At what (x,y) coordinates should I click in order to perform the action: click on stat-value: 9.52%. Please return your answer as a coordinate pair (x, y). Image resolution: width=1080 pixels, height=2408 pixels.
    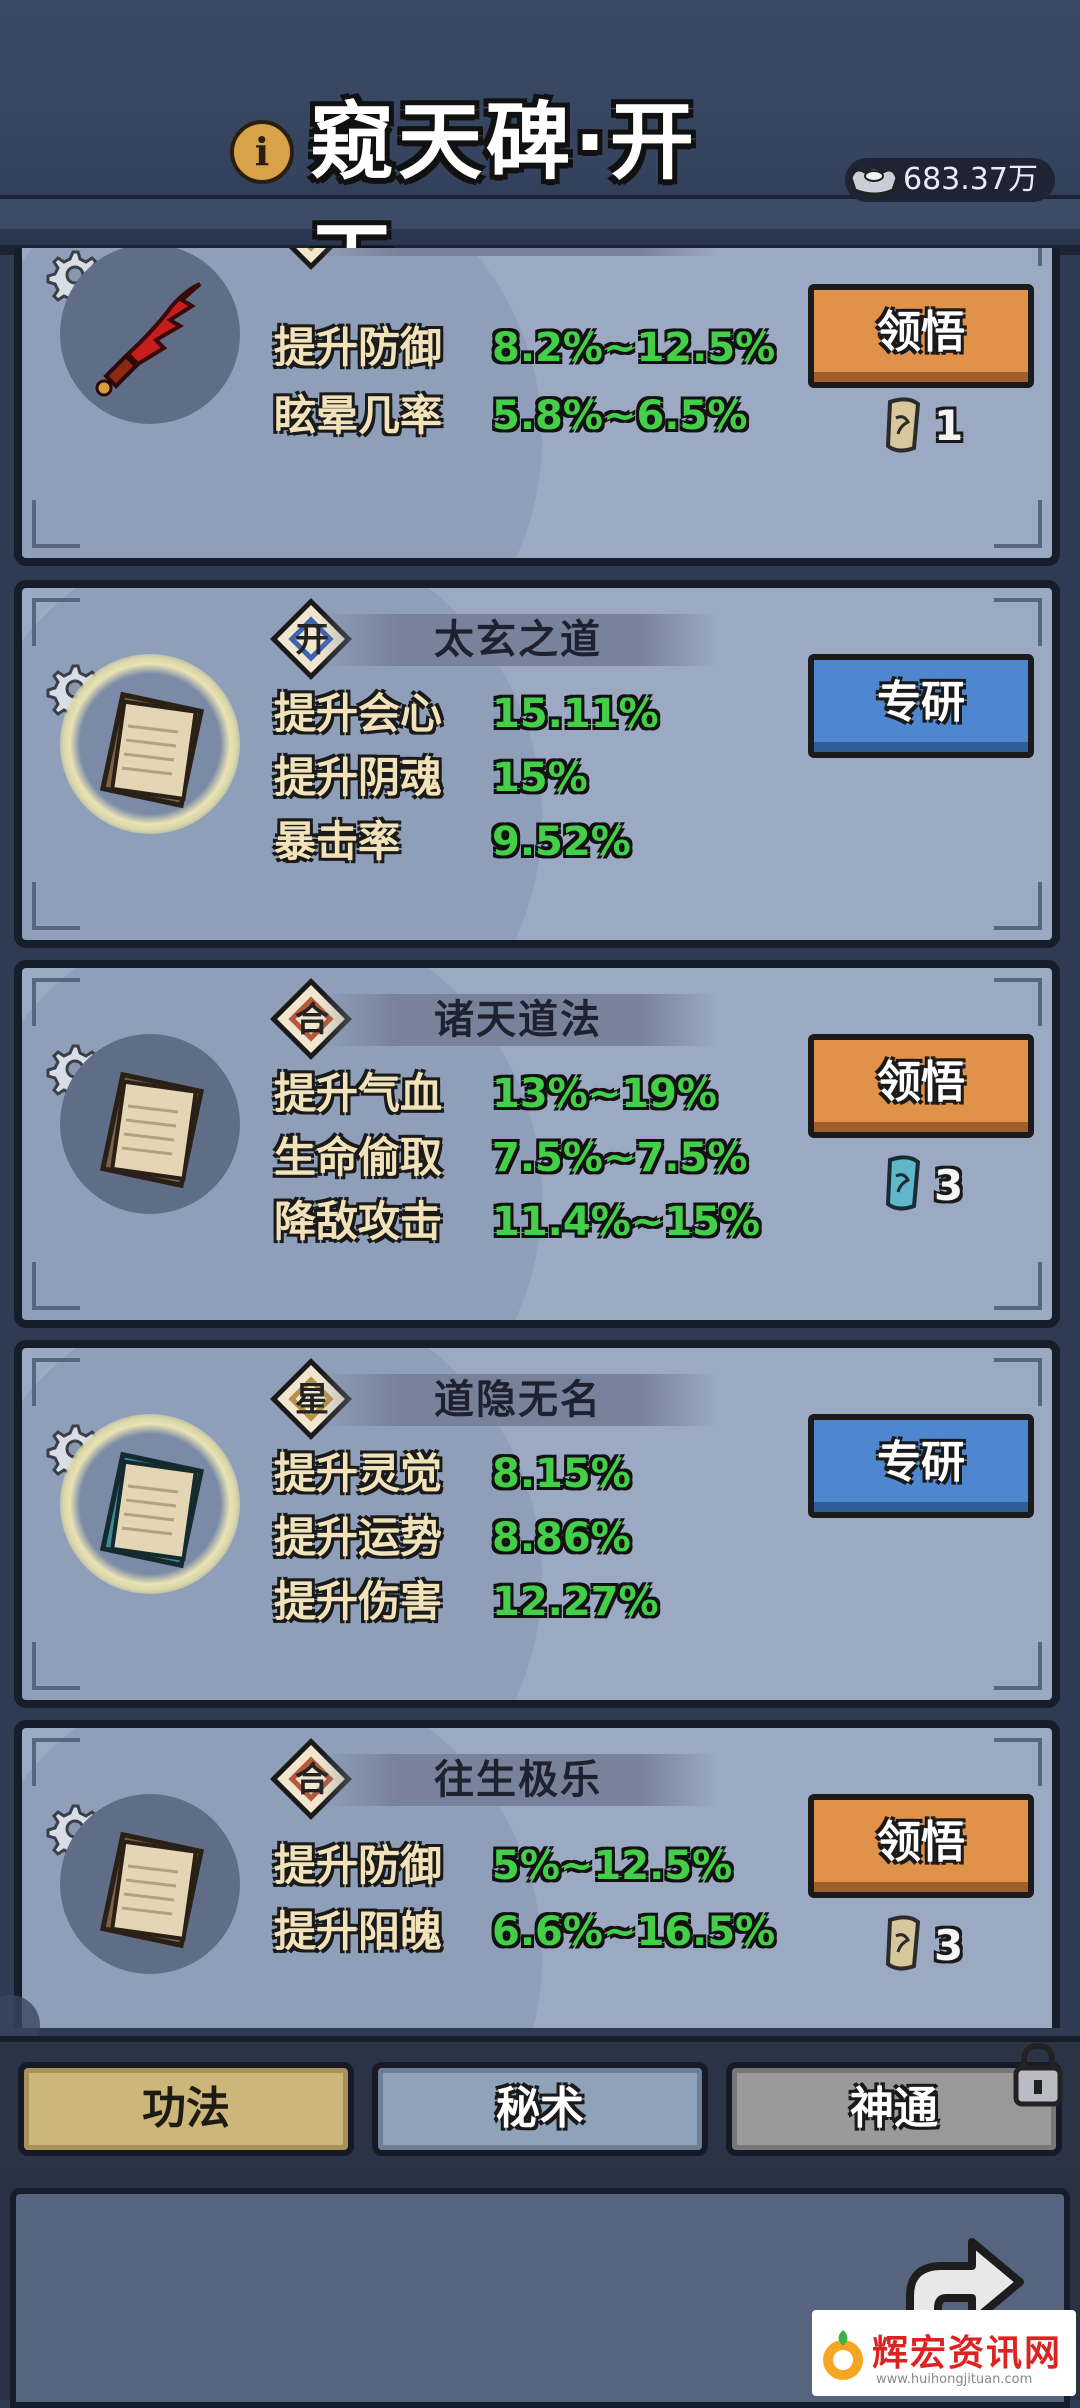
    Looking at the image, I should click on (561, 842).